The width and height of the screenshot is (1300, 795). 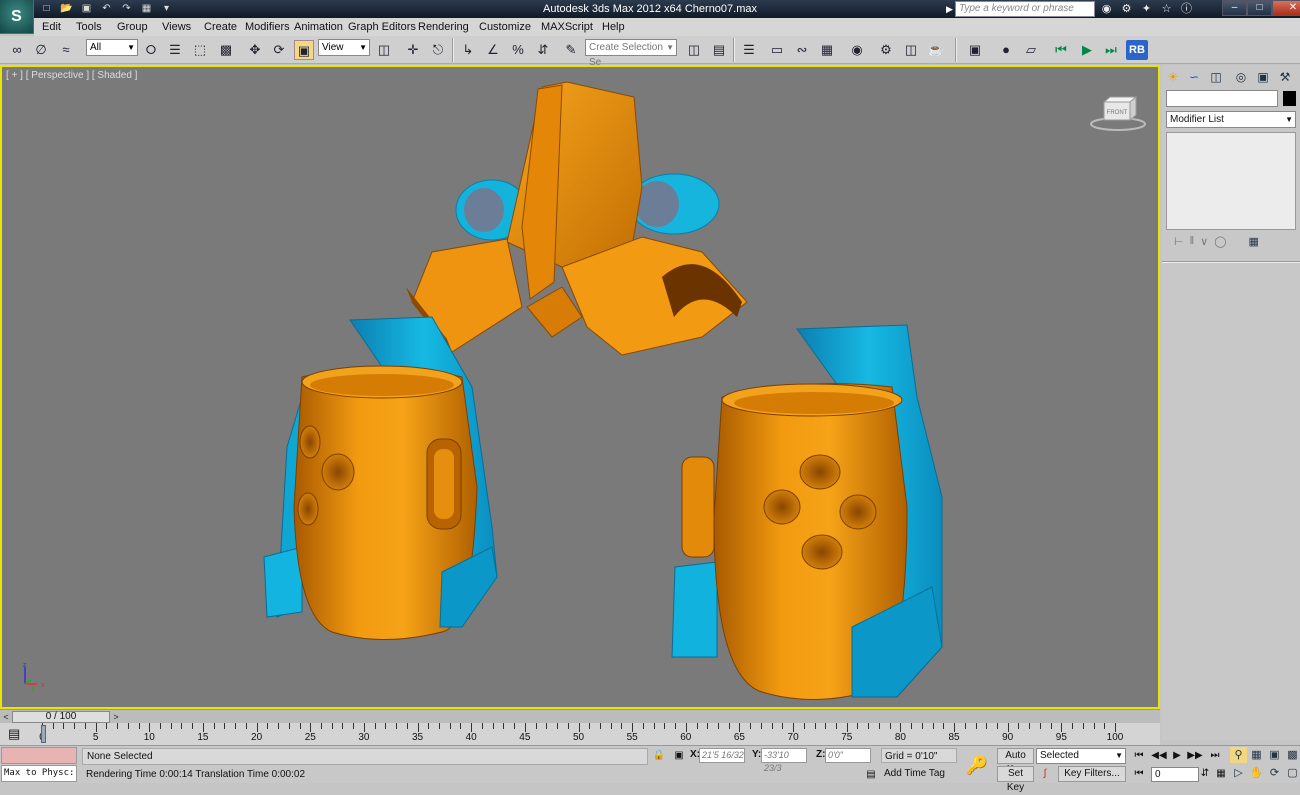 I want to click on select-manipulate-icon: ✛, so click(x=413, y=50).